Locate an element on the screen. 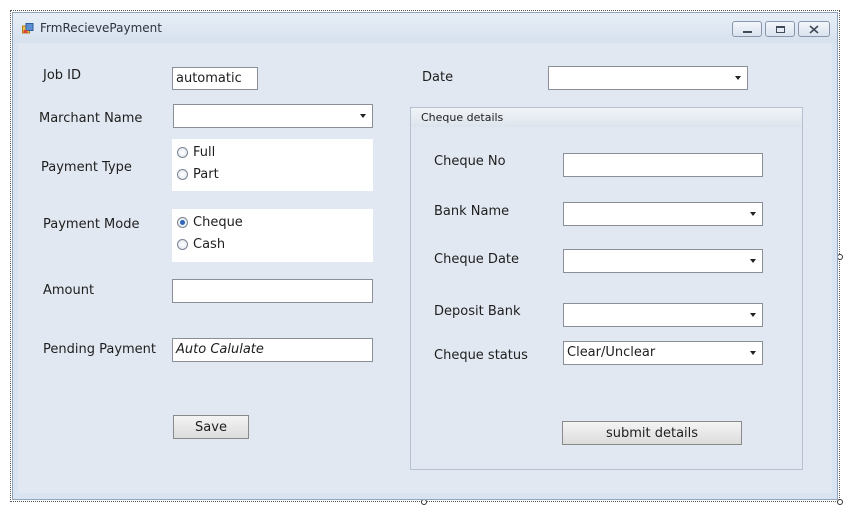 The image size is (858, 515). pending-payment-field: Auto Calulate is located at coordinates (272, 350).